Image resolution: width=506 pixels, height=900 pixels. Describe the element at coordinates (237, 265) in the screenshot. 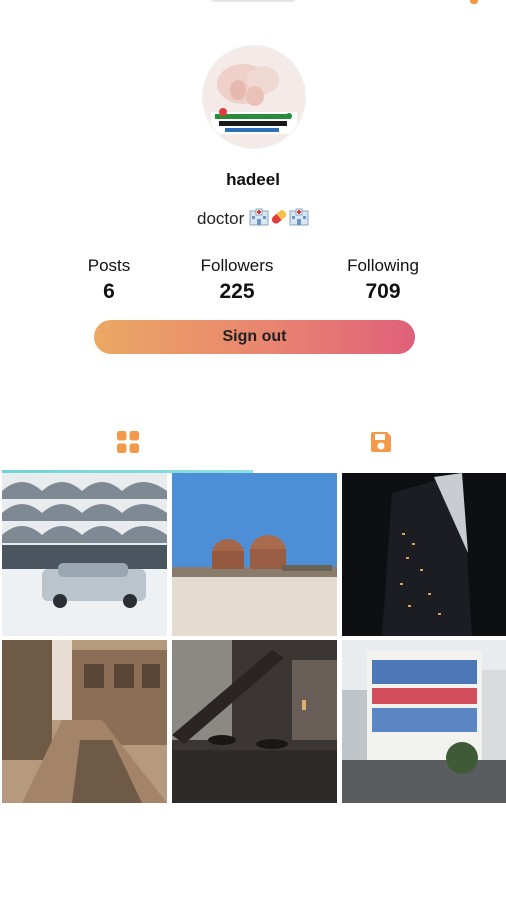

I see `stat-label: Followers` at that location.